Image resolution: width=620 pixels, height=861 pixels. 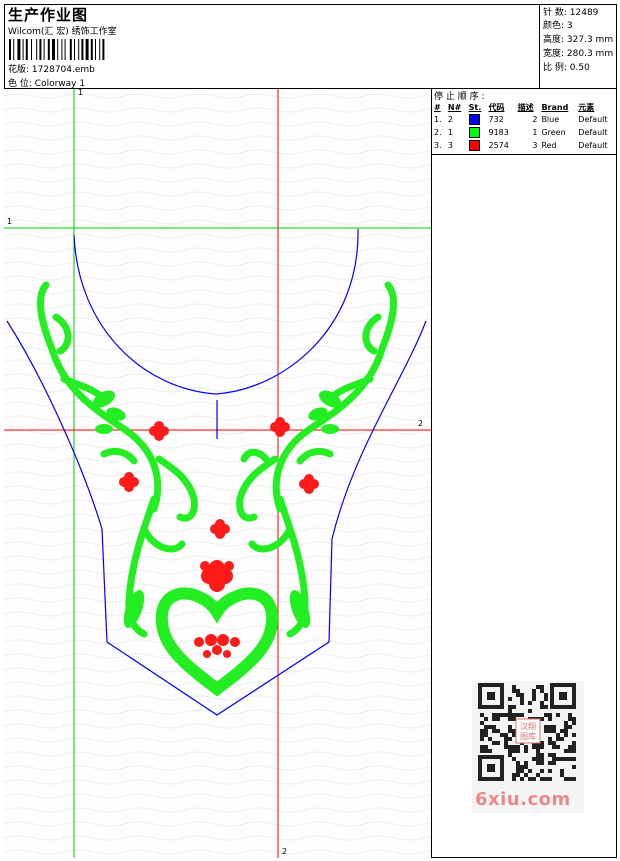 What do you see at coordinates (19, 70) in the screenshot?
I see `design-label: 花版:` at bounding box center [19, 70].